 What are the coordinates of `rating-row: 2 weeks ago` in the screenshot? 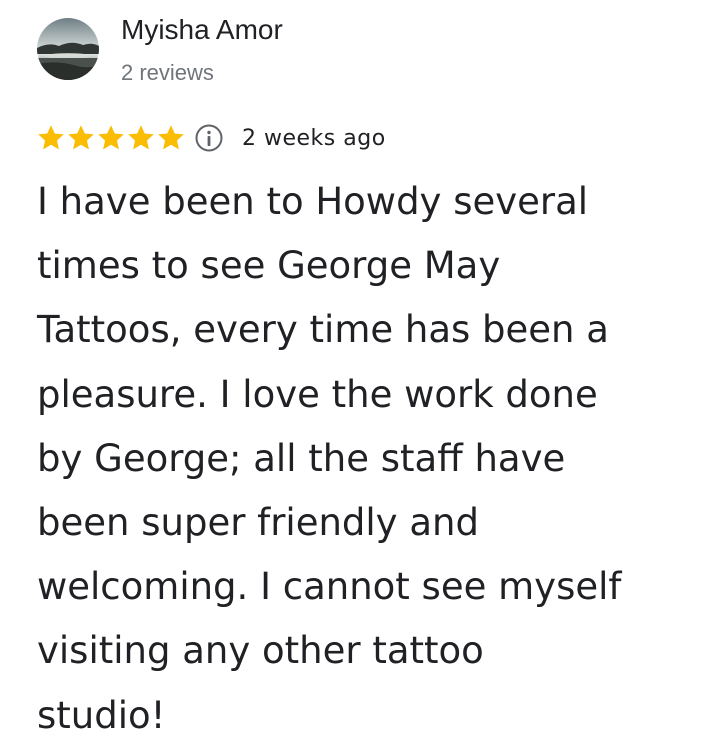 It's located at (211, 138).